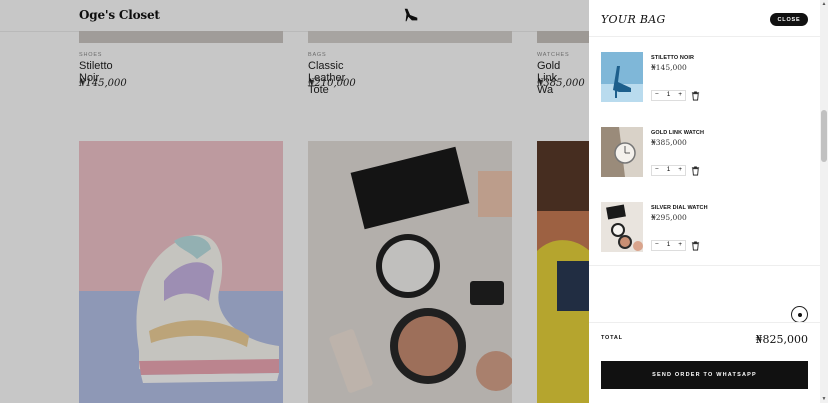 This screenshot has height=403, width=828. I want to click on scrollbar-thumb, so click(824, 136).